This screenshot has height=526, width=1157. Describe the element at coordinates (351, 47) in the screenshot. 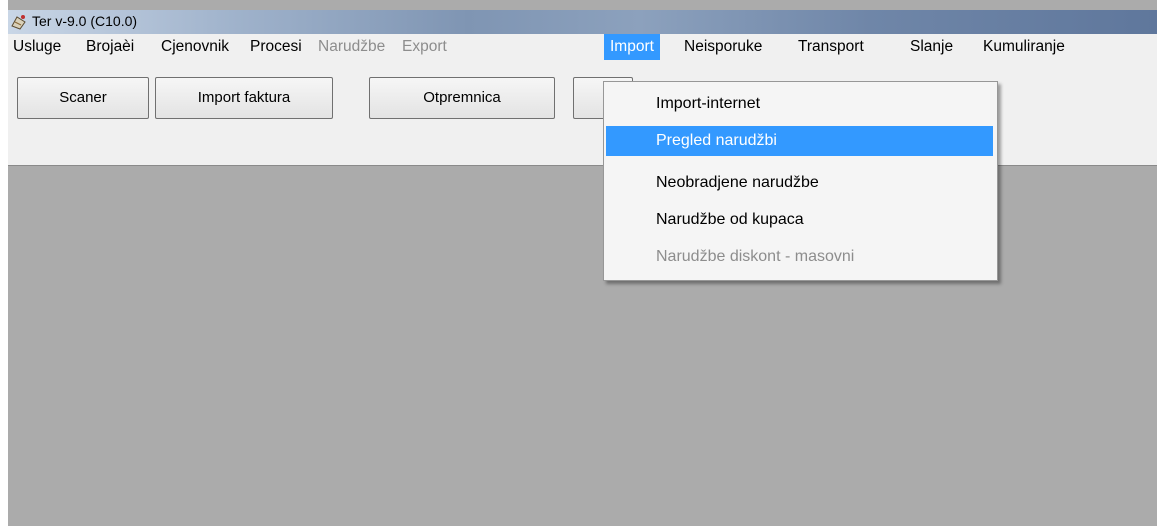

I see `menu-narudzbe: Narudžbe` at that location.